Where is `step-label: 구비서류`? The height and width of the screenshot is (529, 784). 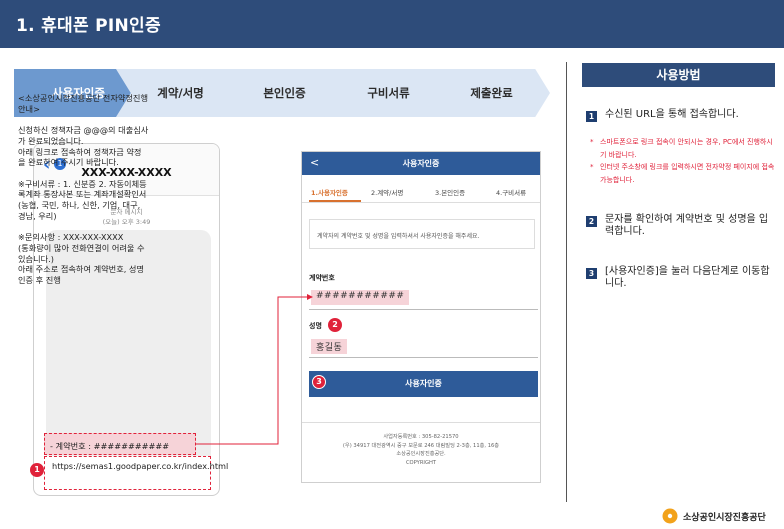 step-label: 구비서류 is located at coordinates (388, 93).